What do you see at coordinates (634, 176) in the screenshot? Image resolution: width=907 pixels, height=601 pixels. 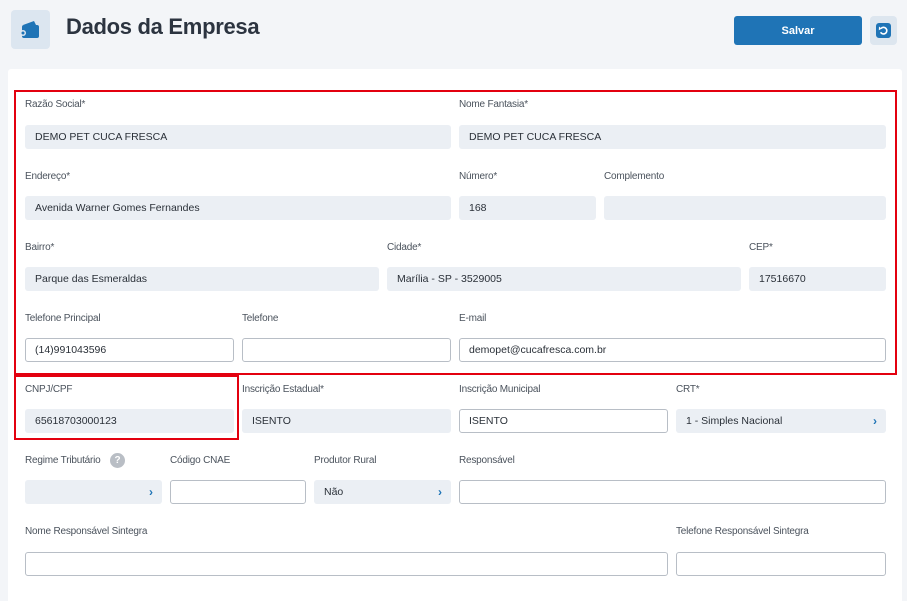 I see `complemento-label: Complemento` at bounding box center [634, 176].